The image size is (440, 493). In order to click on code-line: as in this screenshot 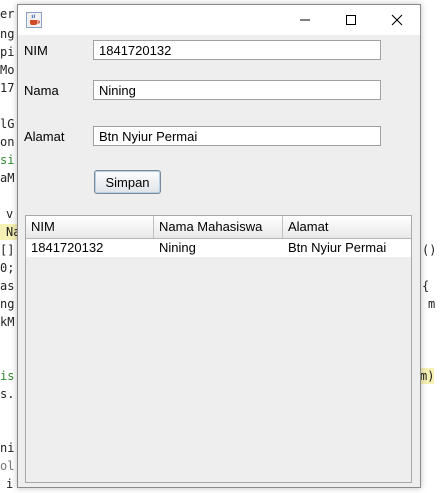, I will do `click(7, 286)`.